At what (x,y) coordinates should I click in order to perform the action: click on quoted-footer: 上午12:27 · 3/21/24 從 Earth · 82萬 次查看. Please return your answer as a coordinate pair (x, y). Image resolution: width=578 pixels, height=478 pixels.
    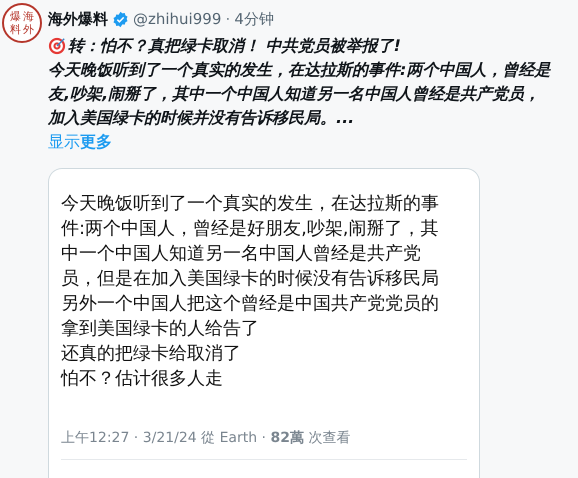
    Looking at the image, I should click on (264, 438).